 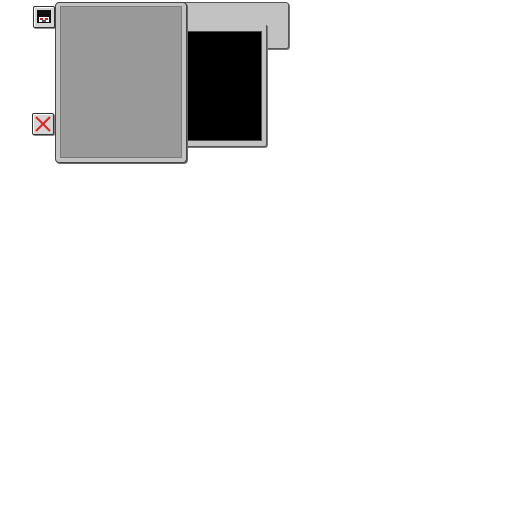 I want to click on inventory-slot-area, so click(x=121, y=82).